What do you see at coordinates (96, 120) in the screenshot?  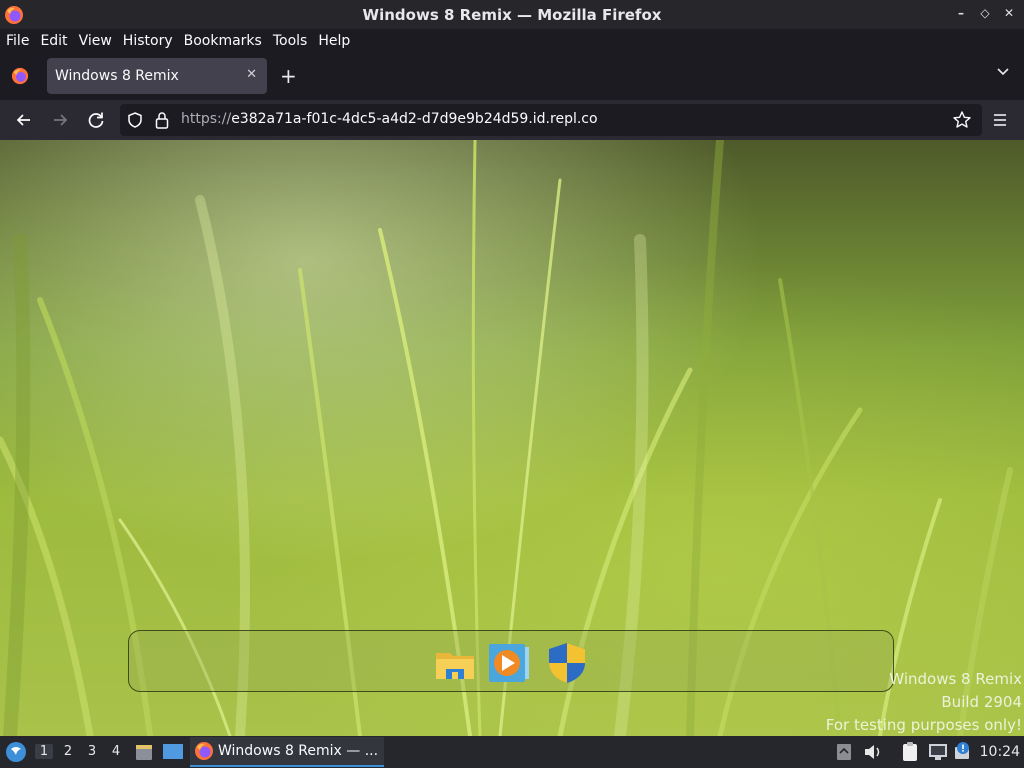 I see `reload-icon` at bounding box center [96, 120].